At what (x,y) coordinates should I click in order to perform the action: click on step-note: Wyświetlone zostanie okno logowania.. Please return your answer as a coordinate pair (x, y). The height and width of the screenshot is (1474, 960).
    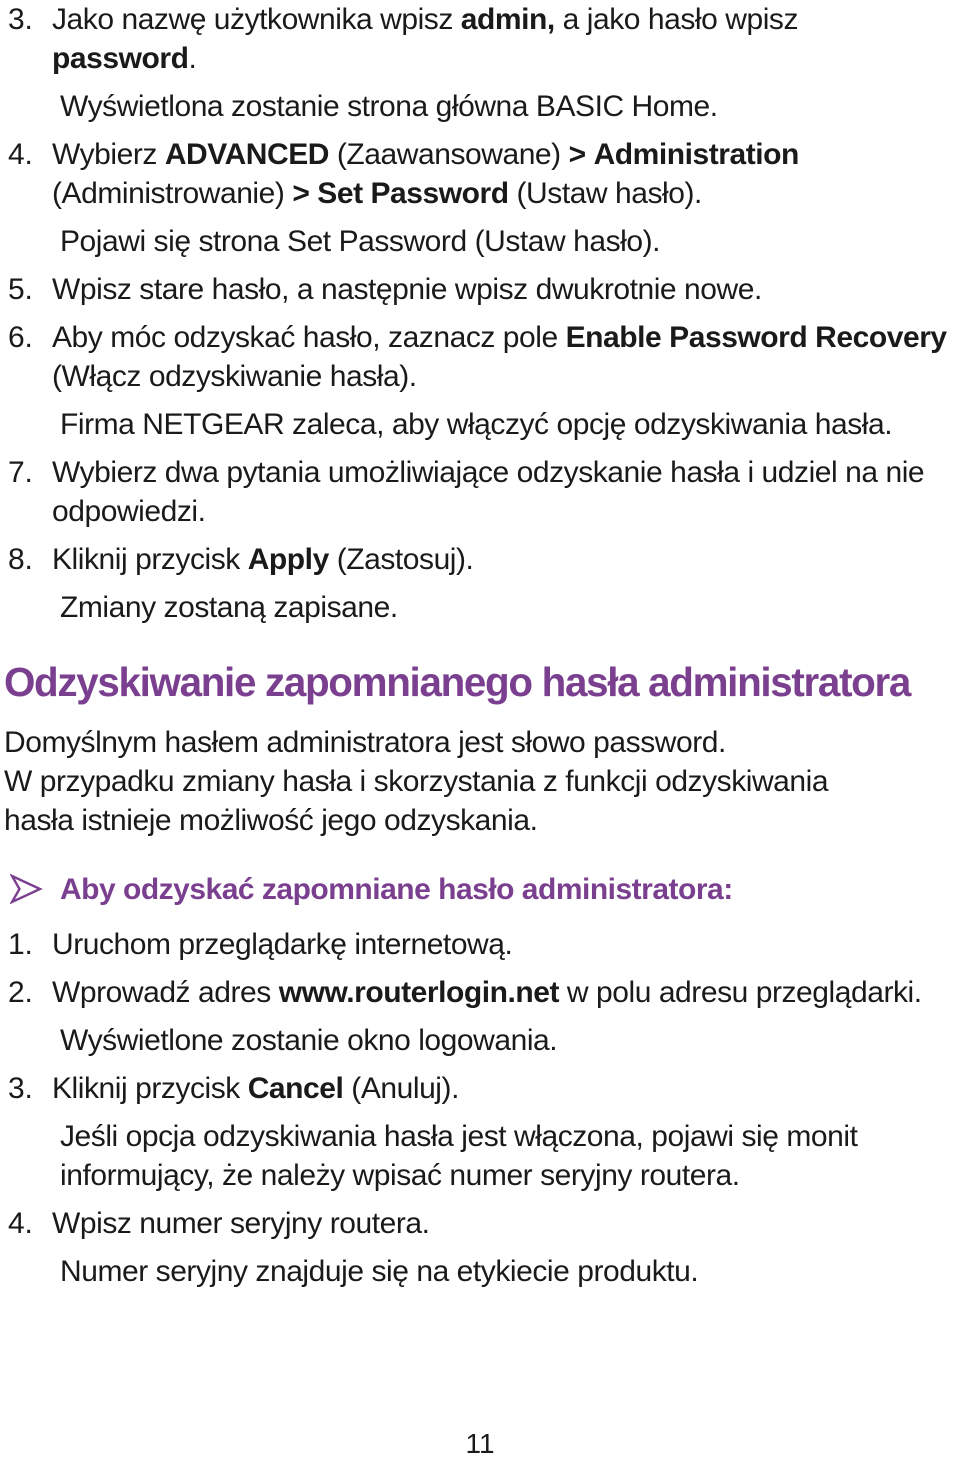
    Looking at the image, I should click on (309, 1040).